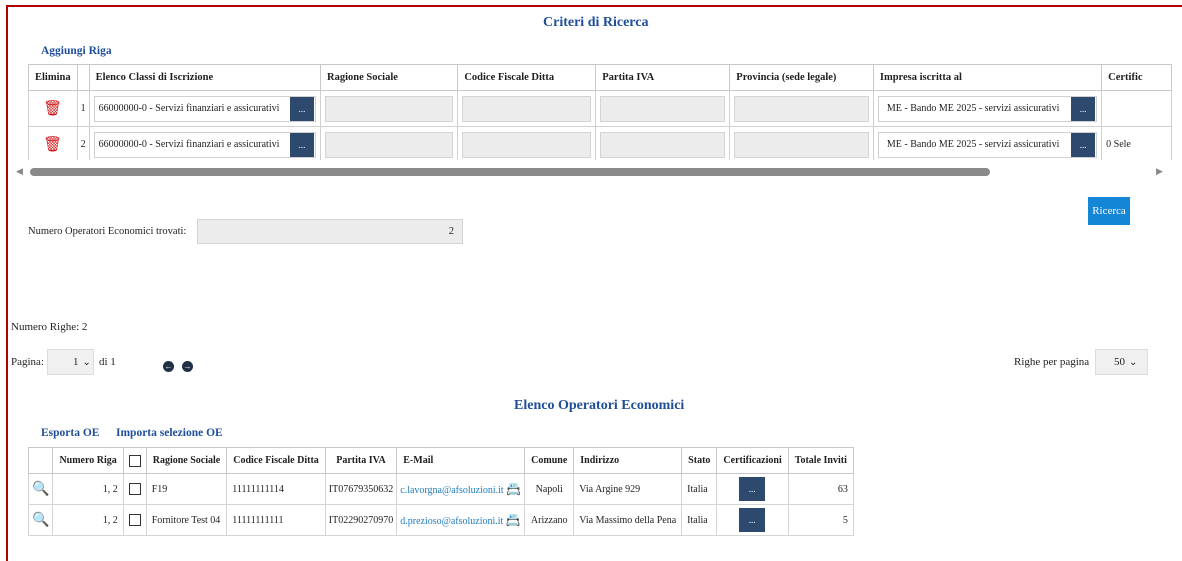 The height and width of the screenshot is (561, 1182). Describe the element at coordinates (510, 172) in the screenshot. I see `scrollbar-thumb` at that location.